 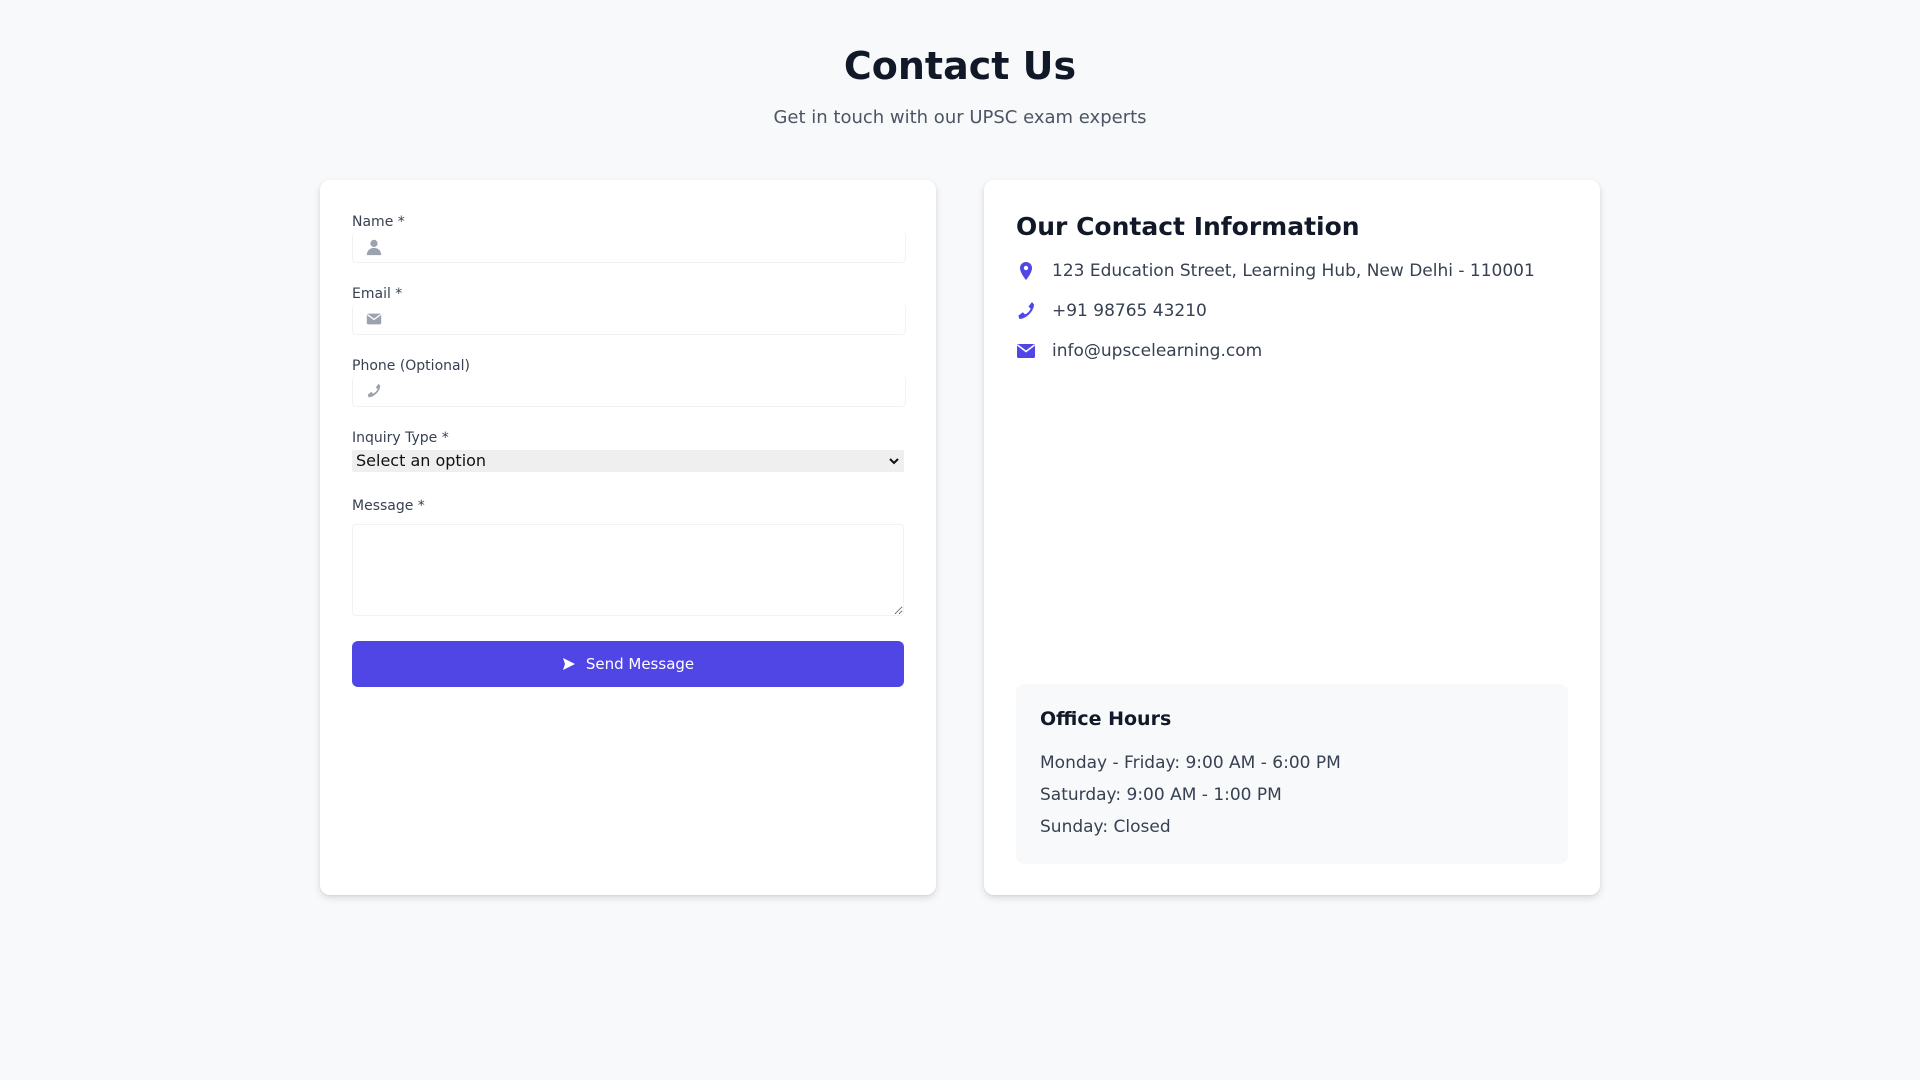 I want to click on inquiry-type-label: Inquiry Type *, so click(x=400, y=438).